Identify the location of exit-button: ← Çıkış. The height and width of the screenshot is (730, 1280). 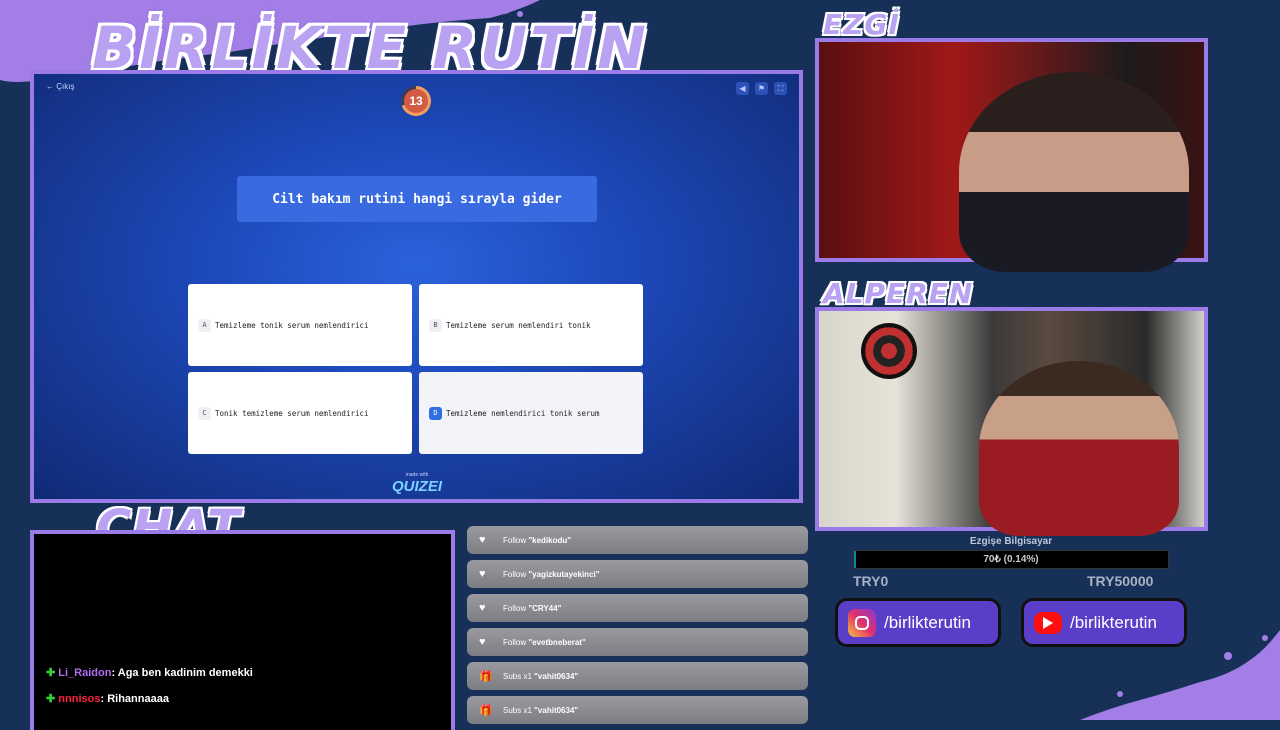
(60, 86).